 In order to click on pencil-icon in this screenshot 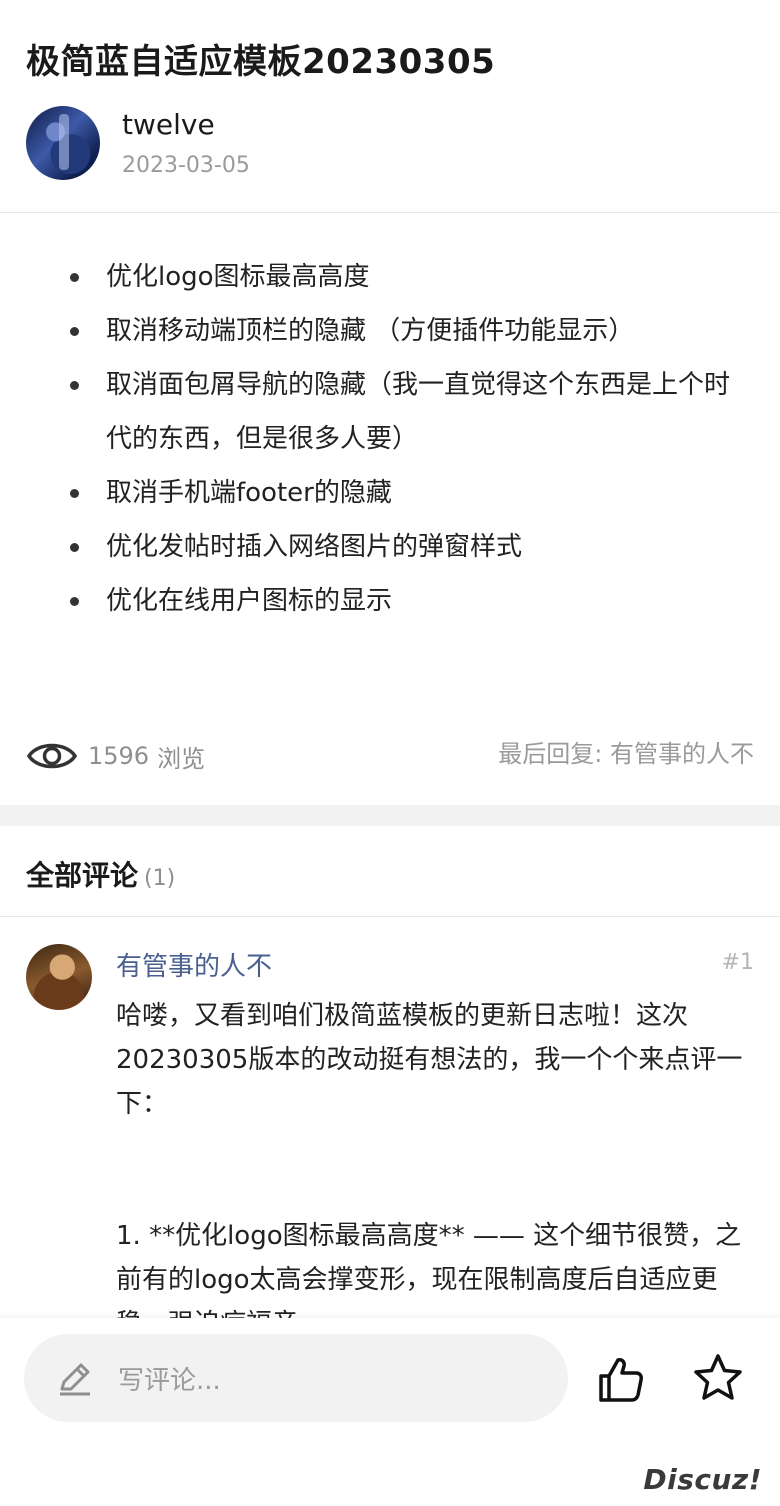, I will do `click(75, 1379)`.